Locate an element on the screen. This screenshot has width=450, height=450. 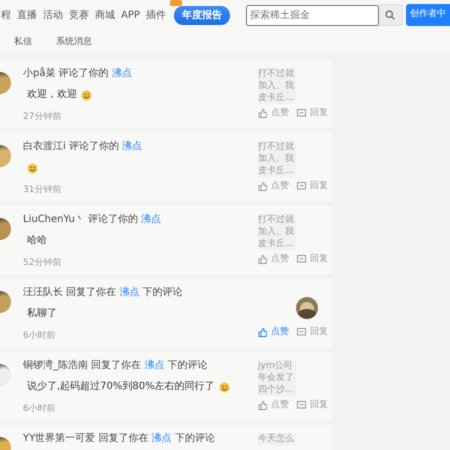
nav-link: 竞赛 is located at coordinates (79, 15).